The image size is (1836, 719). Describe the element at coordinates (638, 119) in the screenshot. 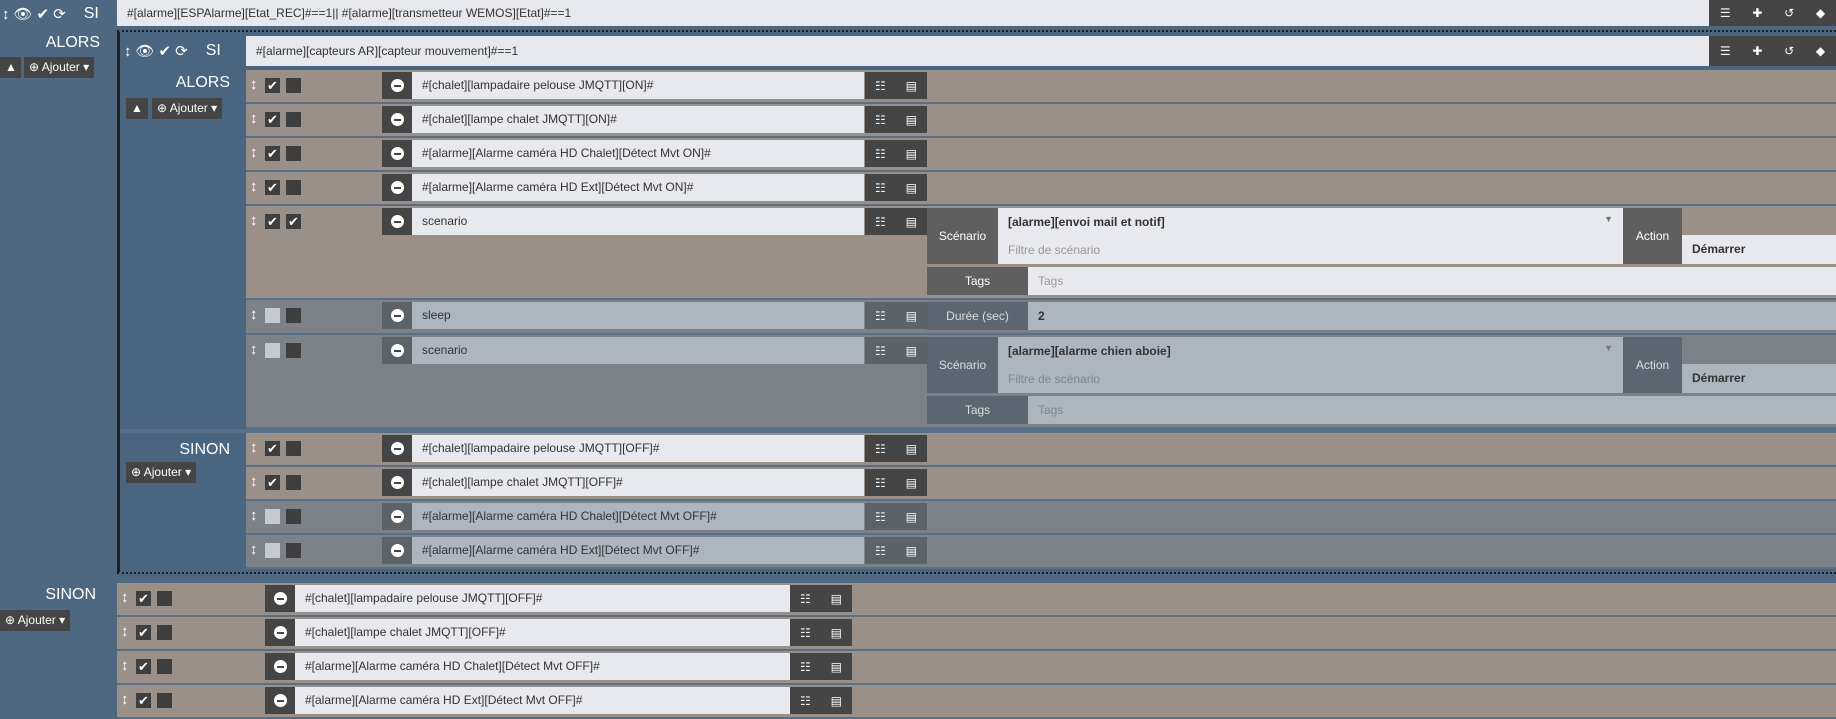

I see `command-input: #[chalet][lampe chalet JMQTT][ON]#` at that location.